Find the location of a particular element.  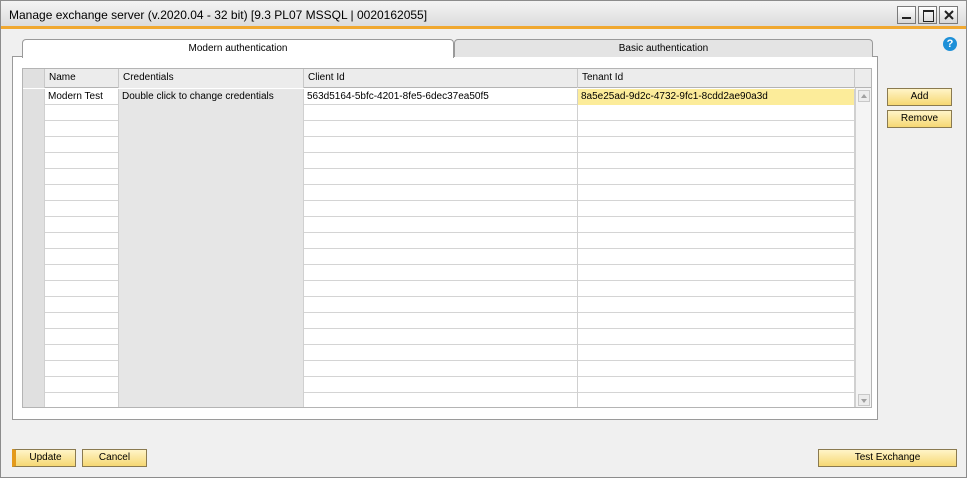

update-button: Update is located at coordinates (44, 458).